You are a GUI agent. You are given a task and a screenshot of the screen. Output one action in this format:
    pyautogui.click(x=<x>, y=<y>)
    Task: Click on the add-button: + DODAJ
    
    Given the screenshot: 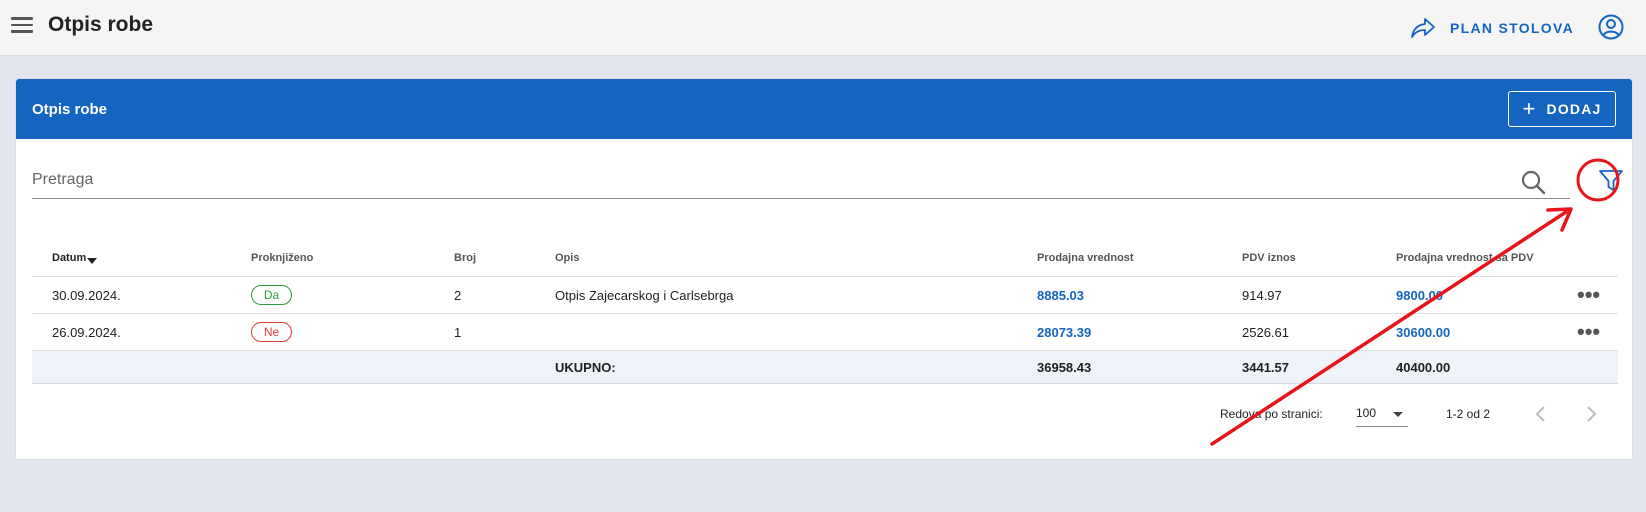 What is the action you would take?
    pyautogui.click(x=1562, y=109)
    